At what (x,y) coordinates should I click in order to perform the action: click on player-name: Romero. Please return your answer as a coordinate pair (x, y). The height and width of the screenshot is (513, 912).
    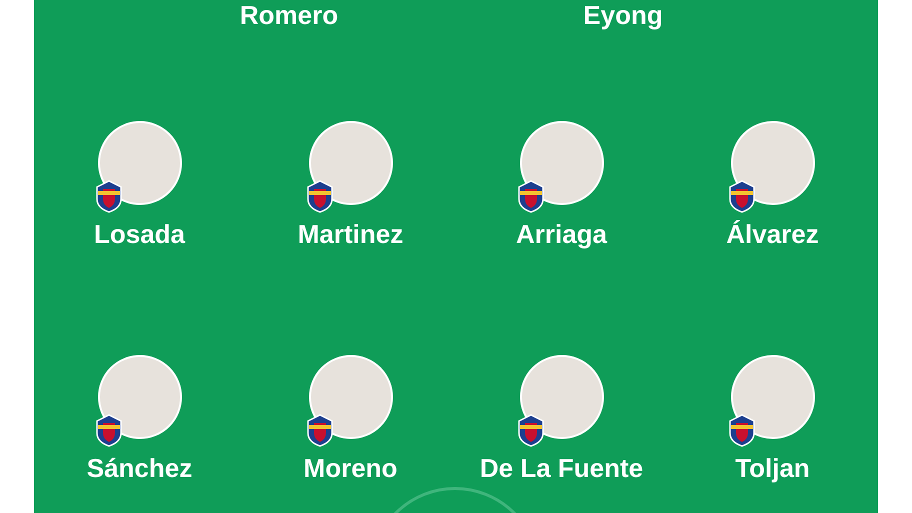
    Looking at the image, I should click on (289, 15).